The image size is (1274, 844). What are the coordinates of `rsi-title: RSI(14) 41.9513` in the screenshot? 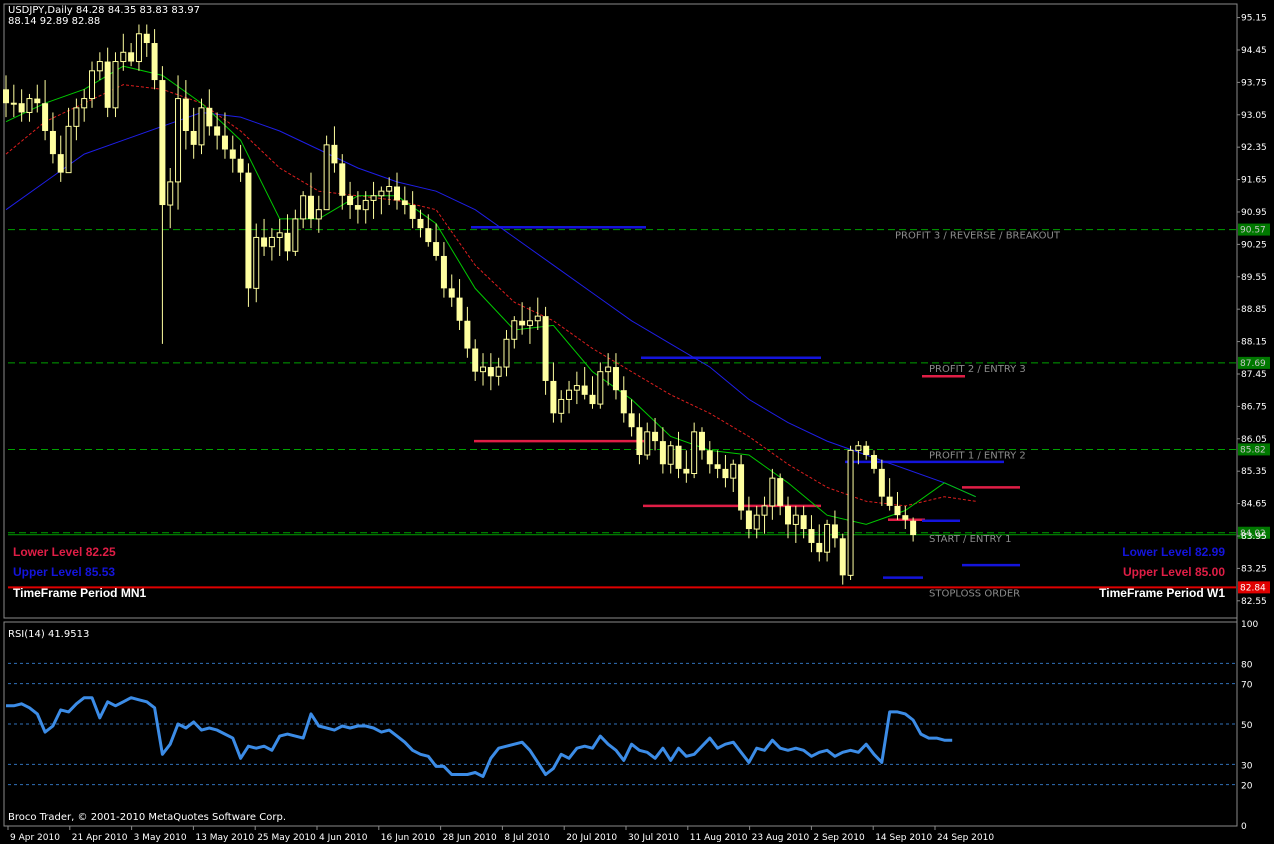 It's located at (48, 634).